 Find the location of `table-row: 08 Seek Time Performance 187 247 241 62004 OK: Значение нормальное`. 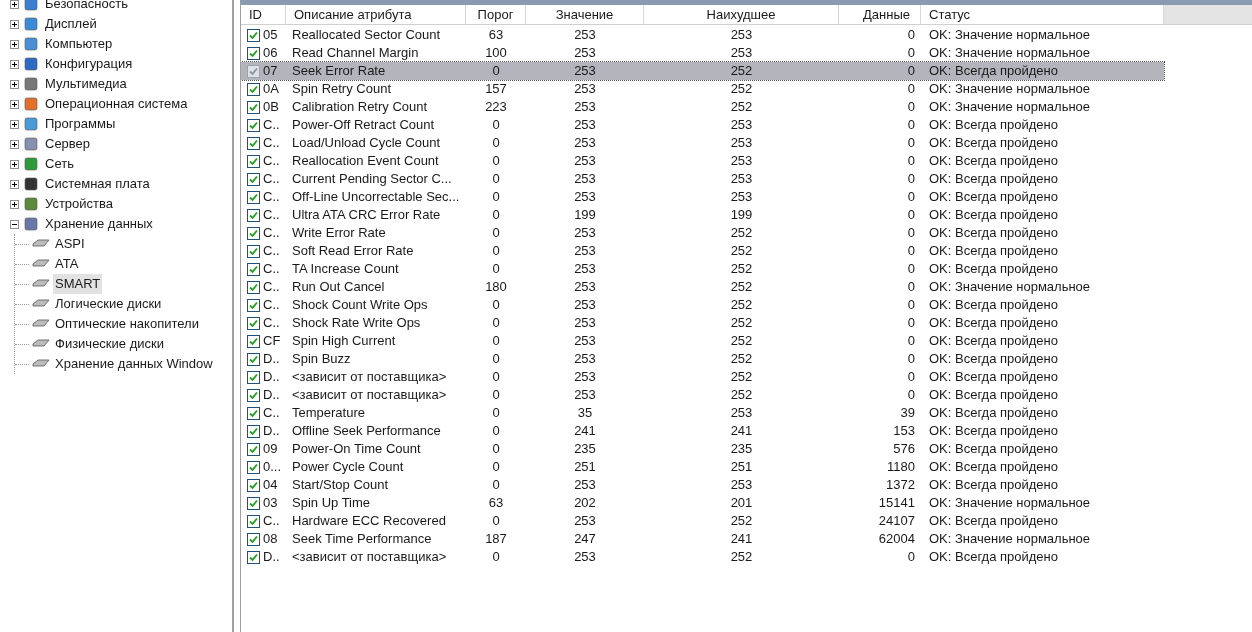

table-row: 08 Seek Time Performance 187 247 241 62004 OK: Значение нормальное is located at coordinates (702, 539).